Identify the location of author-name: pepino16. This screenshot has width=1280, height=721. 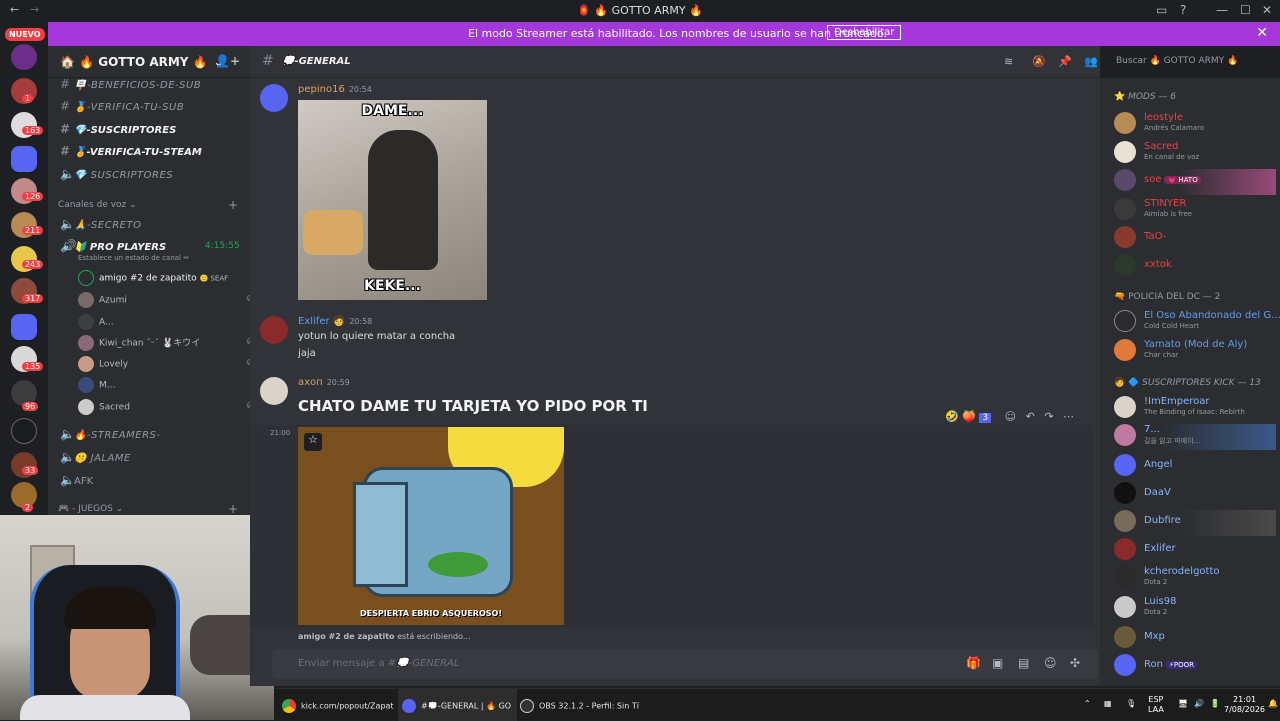
(321, 89).